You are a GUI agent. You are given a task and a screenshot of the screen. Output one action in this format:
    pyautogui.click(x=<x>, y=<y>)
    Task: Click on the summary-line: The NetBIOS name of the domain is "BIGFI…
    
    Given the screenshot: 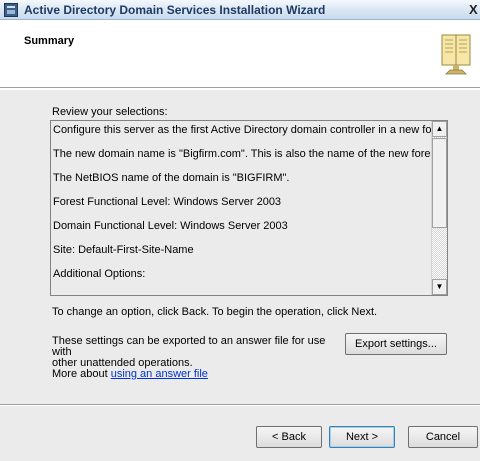 What is the action you would take?
    pyautogui.click(x=171, y=178)
    